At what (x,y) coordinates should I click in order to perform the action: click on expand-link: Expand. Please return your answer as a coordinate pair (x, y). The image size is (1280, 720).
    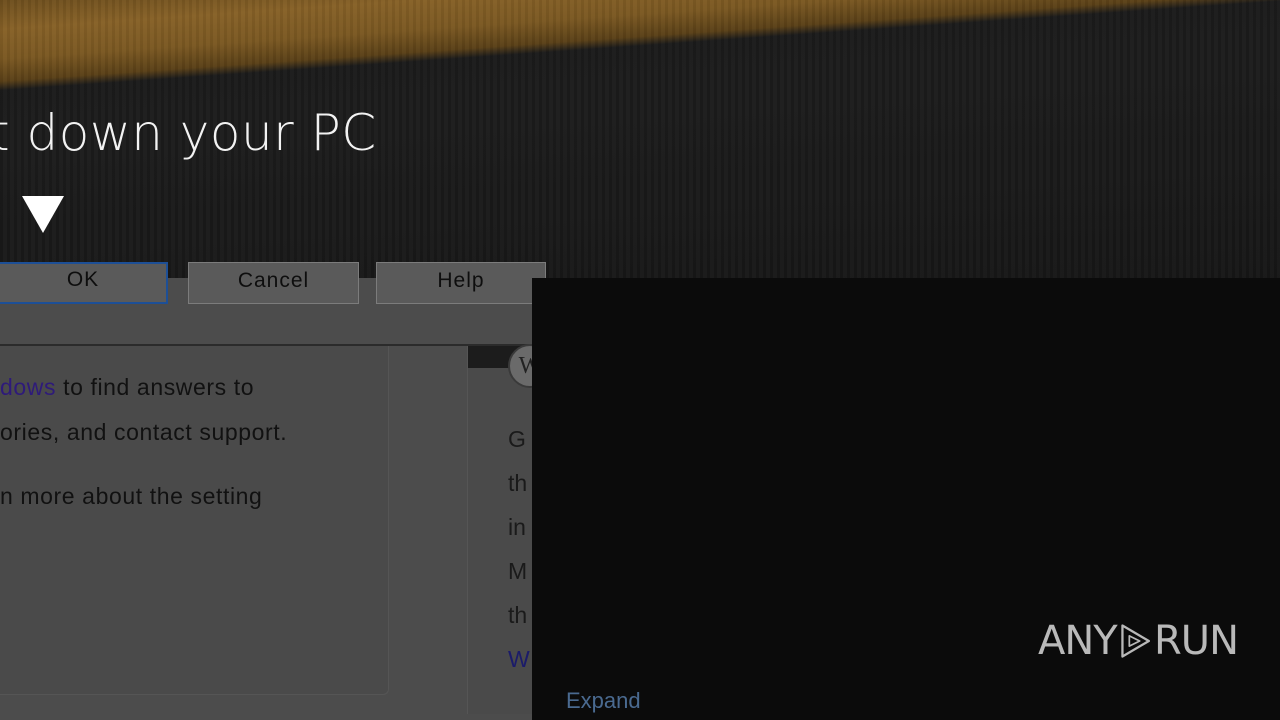
    Looking at the image, I should click on (603, 701).